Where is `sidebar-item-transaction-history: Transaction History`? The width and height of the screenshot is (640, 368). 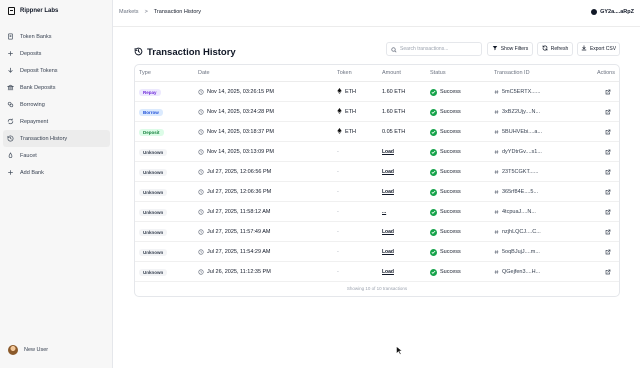 sidebar-item-transaction-history: Transaction History is located at coordinates (56, 138).